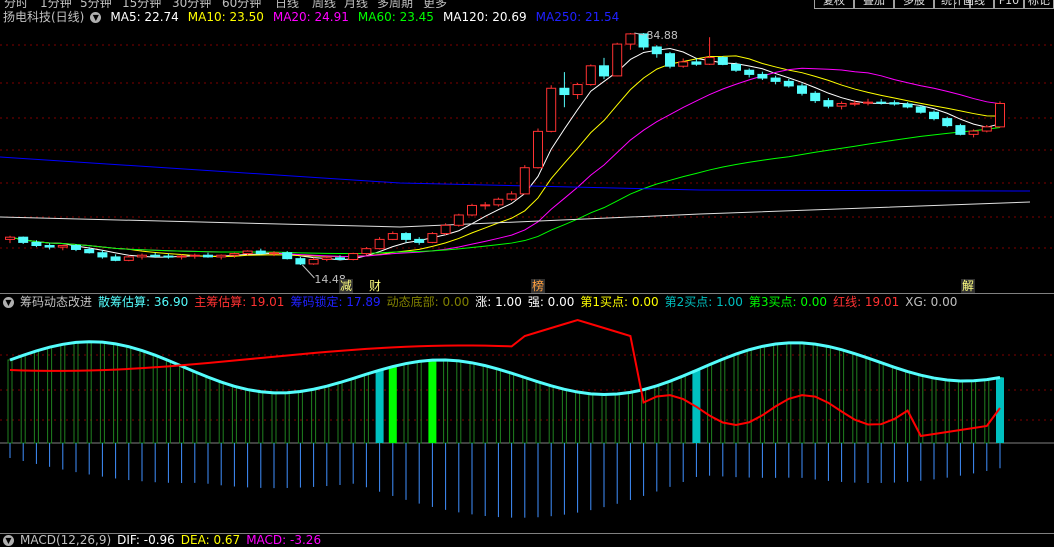  I want to click on event-marker-unlock: 解, so click(968, 286).